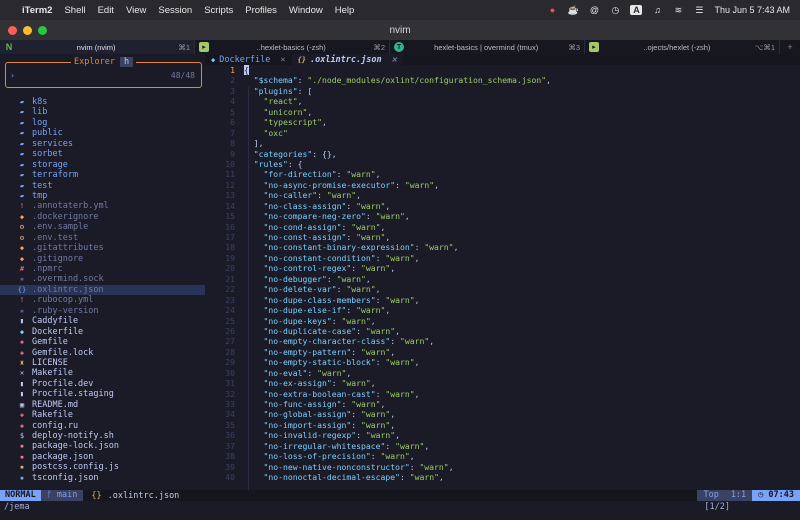  Describe the element at coordinates (22, 289) in the screenshot. I see `file-icon: {}` at that location.